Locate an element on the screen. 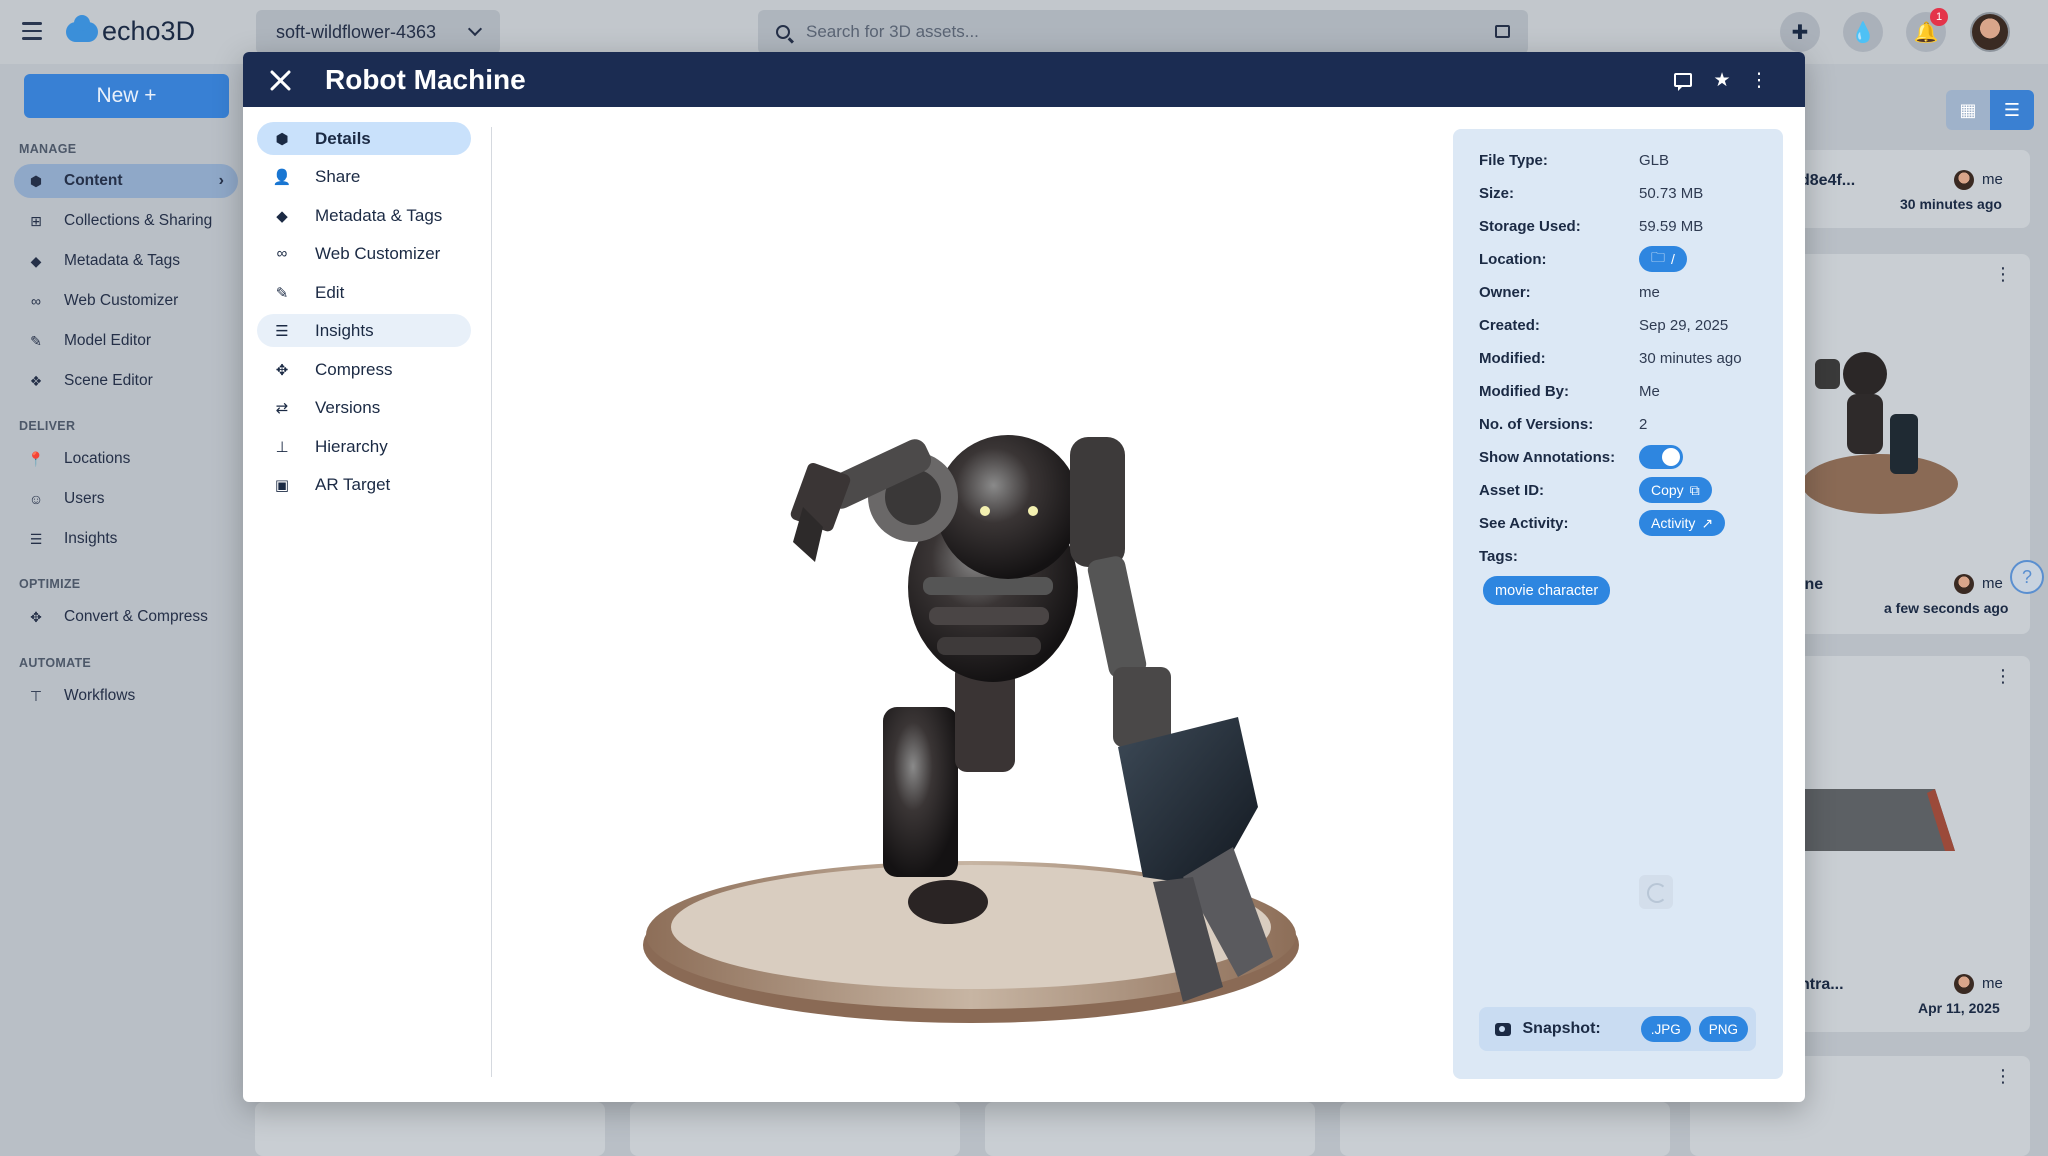 This screenshot has height=1156, width=2048. detail-location: Location: 🗀 / is located at coordinates (1629, 259).